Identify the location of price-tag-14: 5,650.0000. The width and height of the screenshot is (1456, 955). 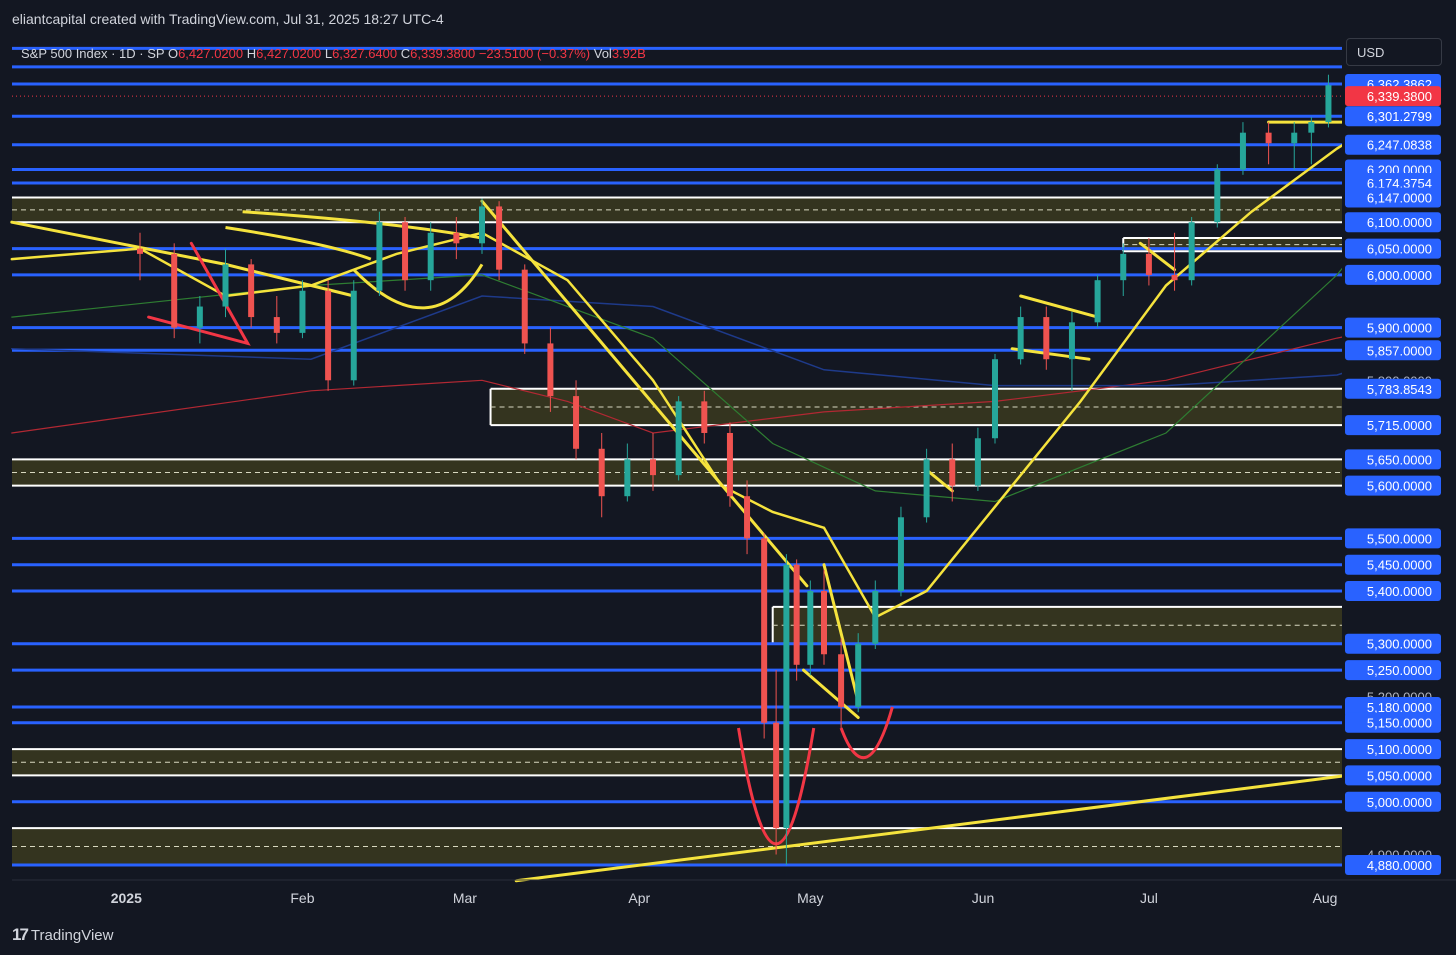
(1399, 459).